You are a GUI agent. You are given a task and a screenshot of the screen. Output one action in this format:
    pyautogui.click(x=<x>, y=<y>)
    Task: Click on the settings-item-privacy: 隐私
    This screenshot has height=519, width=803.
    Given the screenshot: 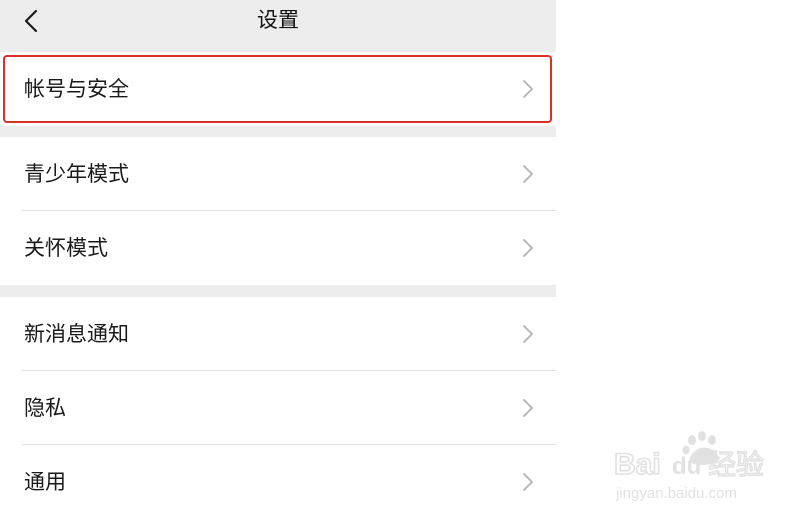 What is the action you would take?
    pyautogui.click(x=278, y=408)
    